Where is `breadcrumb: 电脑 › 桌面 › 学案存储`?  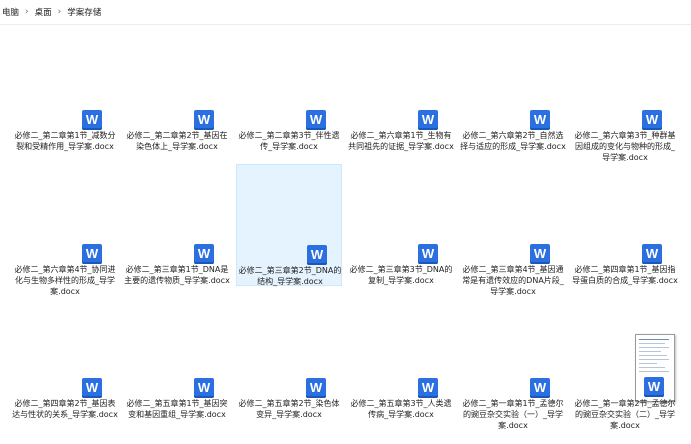 breadcrumb: 电脑 › 桌面 › 学案存储 is located at coordinates (345, 12).